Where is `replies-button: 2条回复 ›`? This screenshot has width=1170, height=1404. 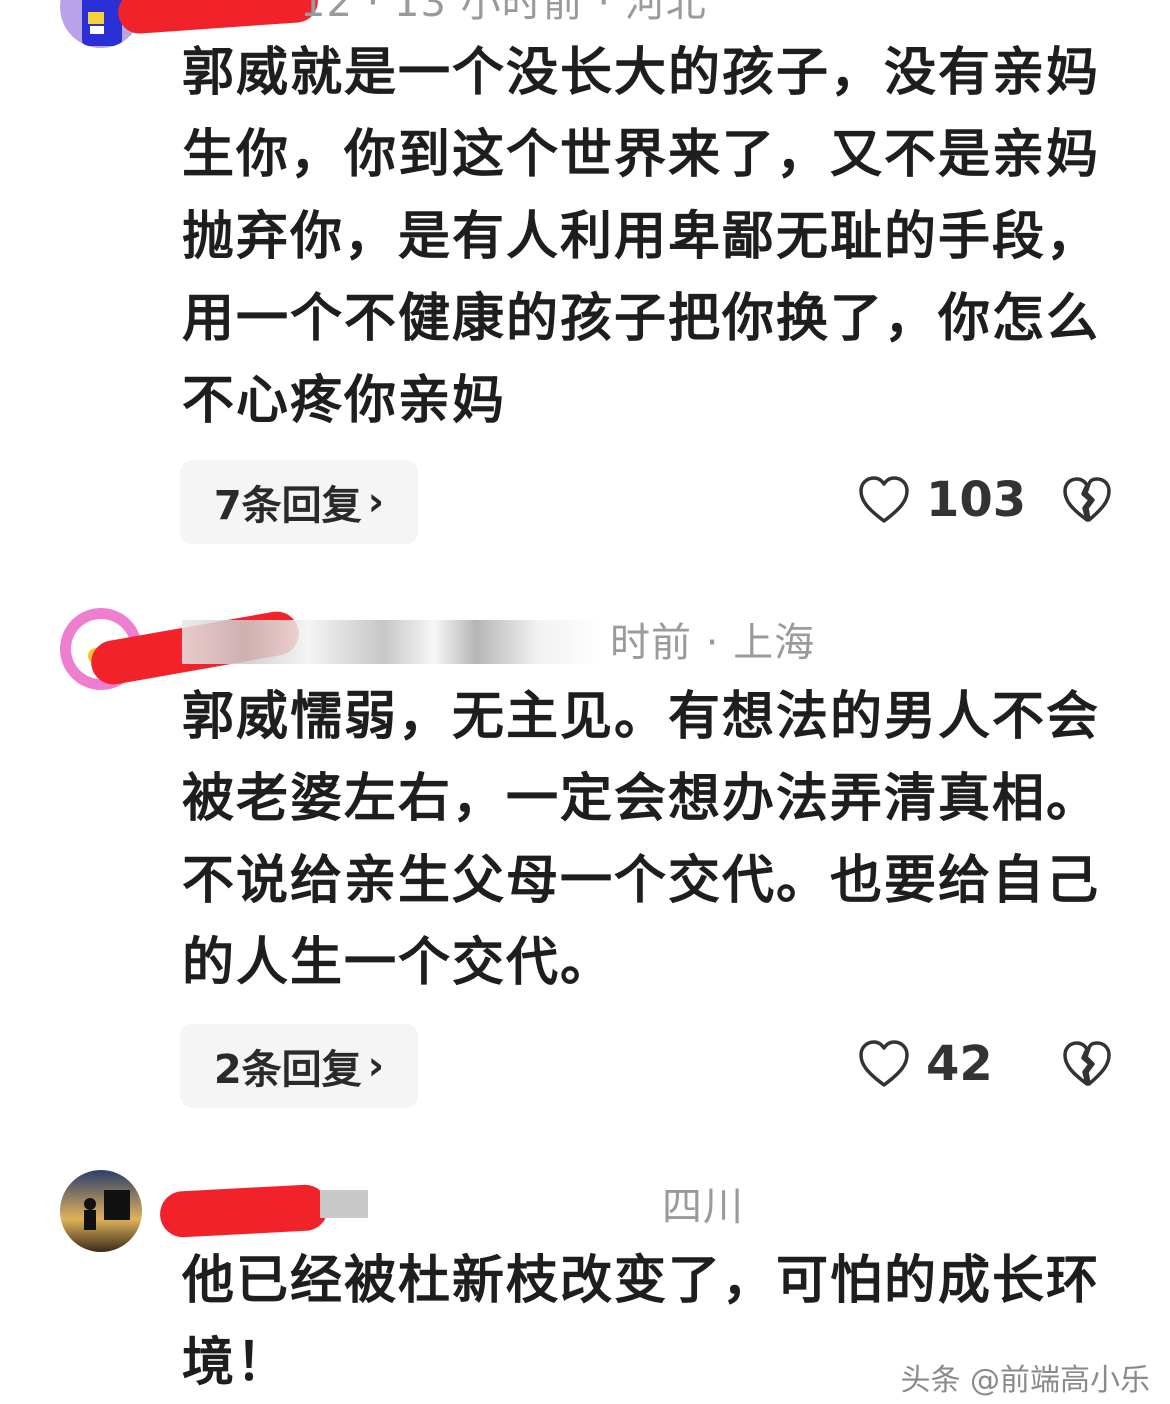
replies-button: 2条回复 › is located at coordinates (299, 1066).